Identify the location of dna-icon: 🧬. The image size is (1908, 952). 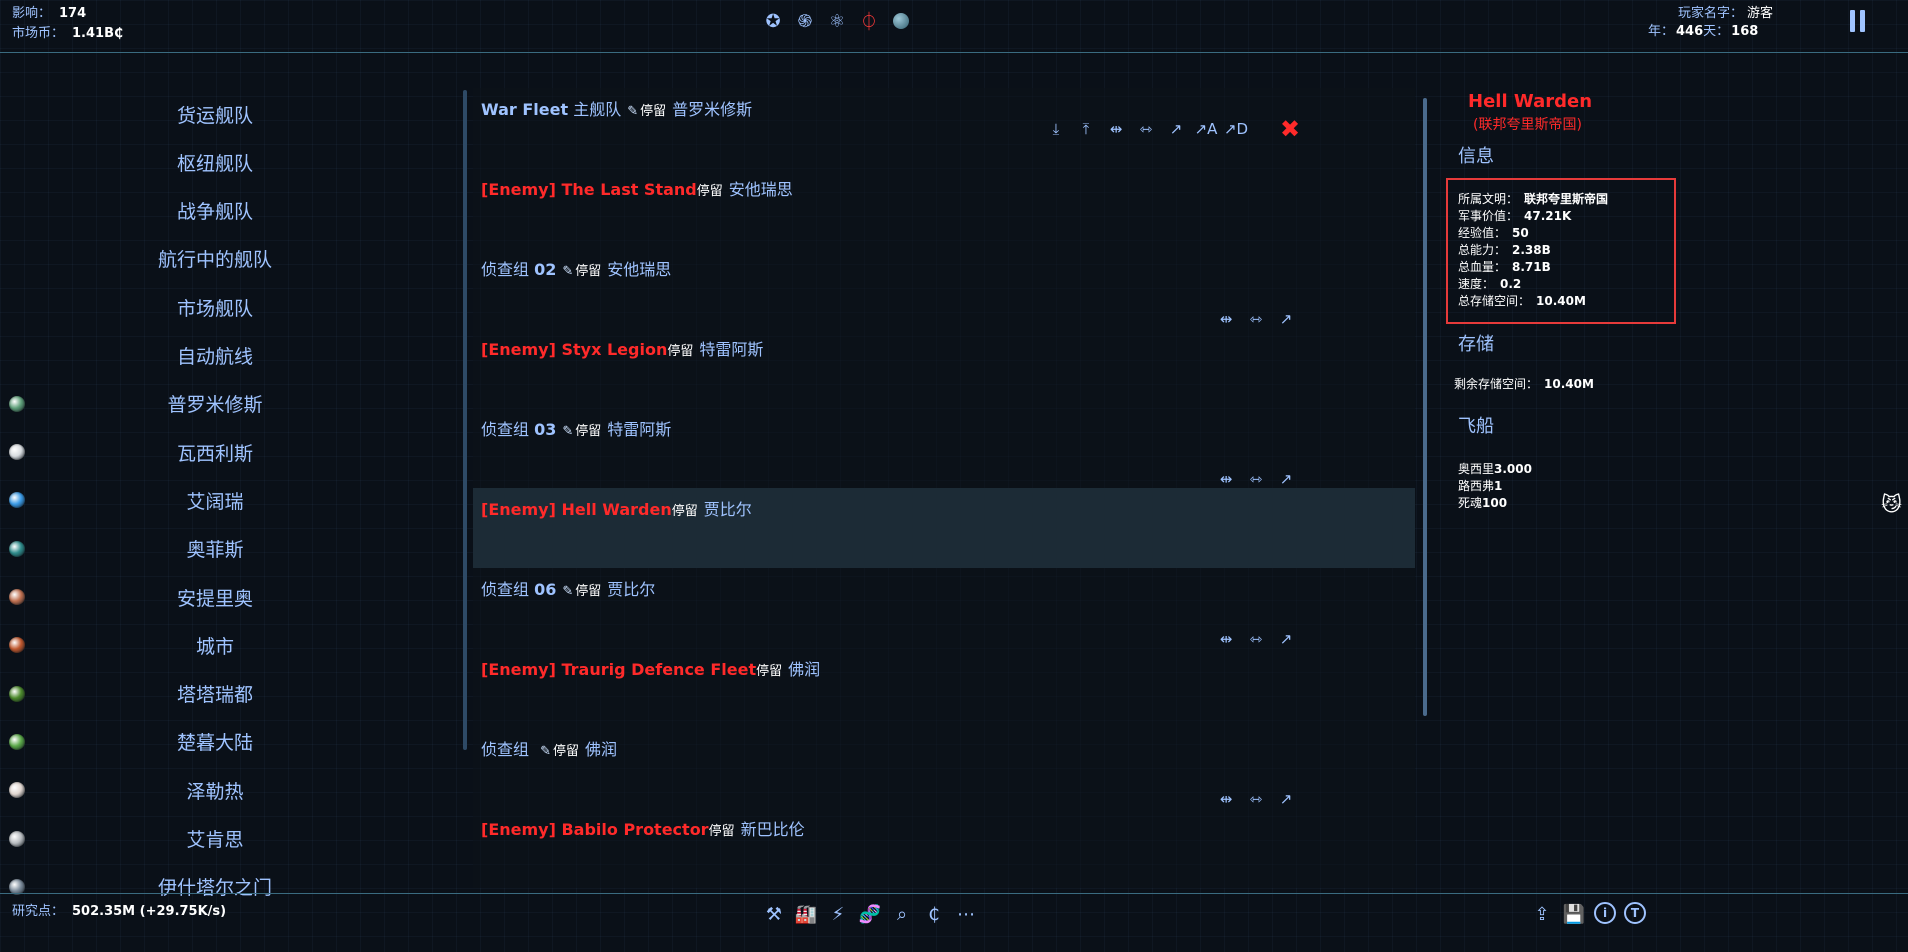
(870, 914).